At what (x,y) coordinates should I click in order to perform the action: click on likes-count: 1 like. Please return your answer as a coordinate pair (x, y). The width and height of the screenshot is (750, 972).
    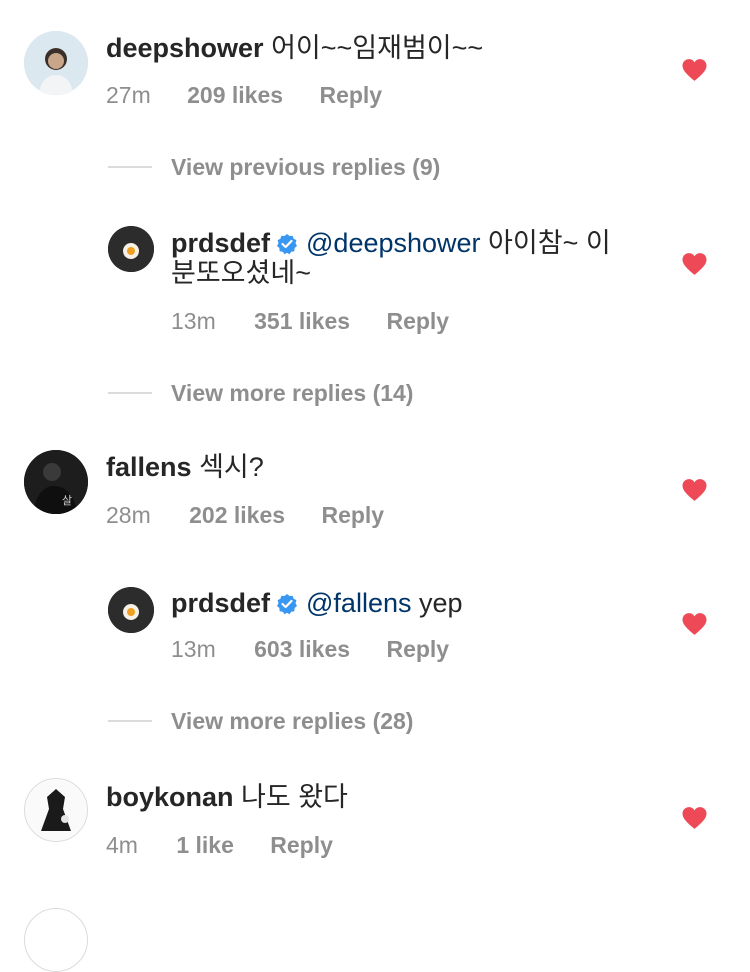
    Looking at the image, I should click on (205, 845).